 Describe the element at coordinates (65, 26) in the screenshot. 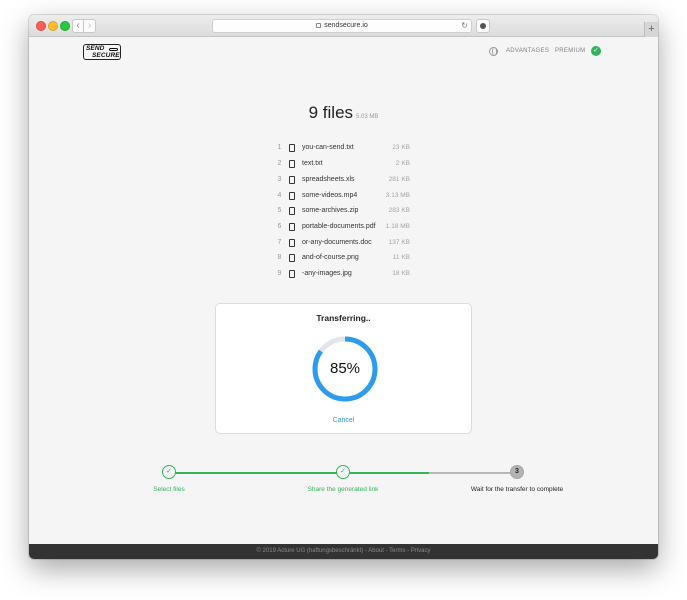

I see `maximize-window-button` at that location.